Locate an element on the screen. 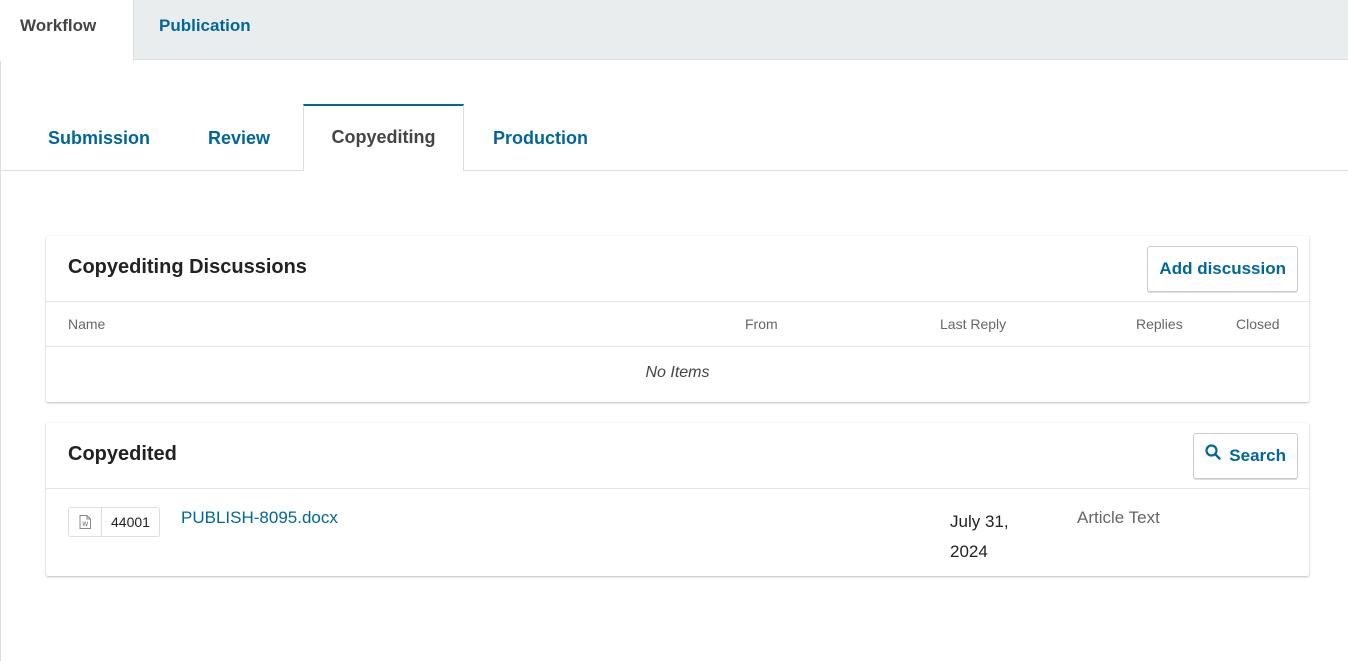  column-header-replies: Replies is located at coordinates (1159, 324).